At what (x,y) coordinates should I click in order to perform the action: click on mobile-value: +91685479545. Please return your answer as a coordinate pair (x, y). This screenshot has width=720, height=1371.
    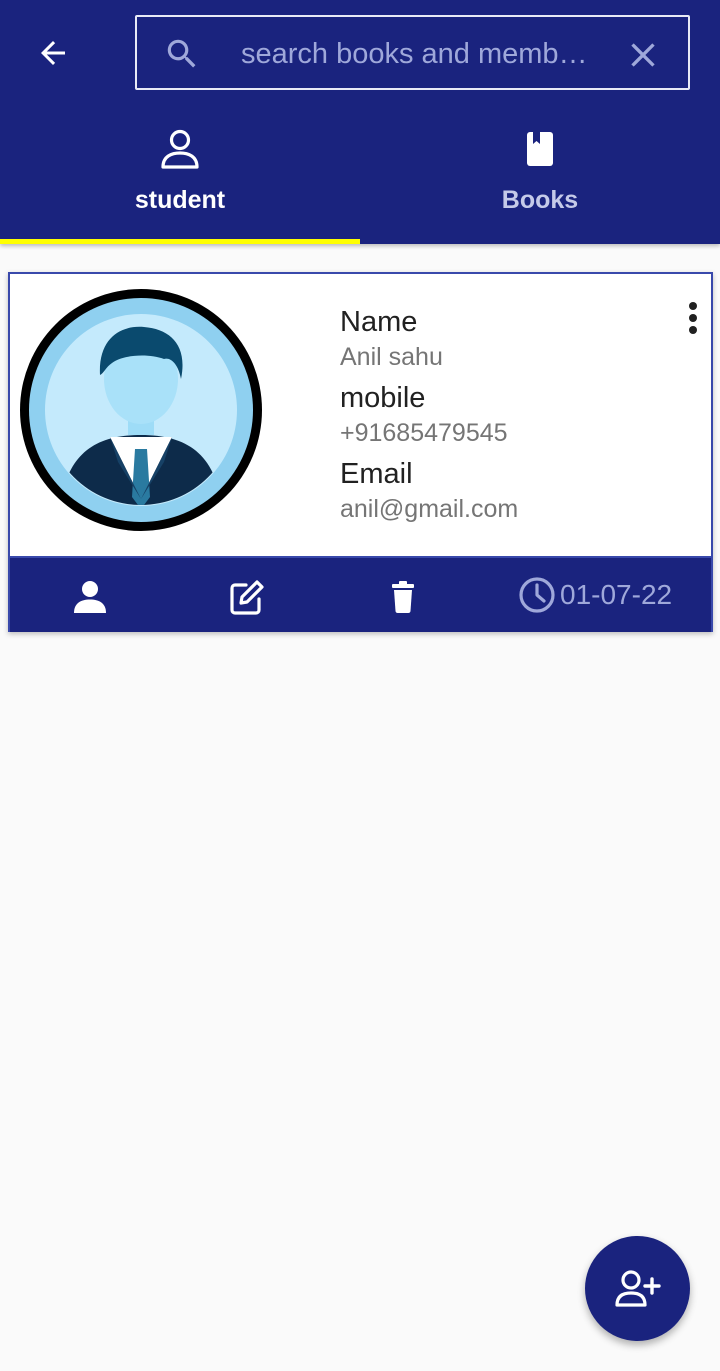
    Looking at the image, I should click on (424, 433).